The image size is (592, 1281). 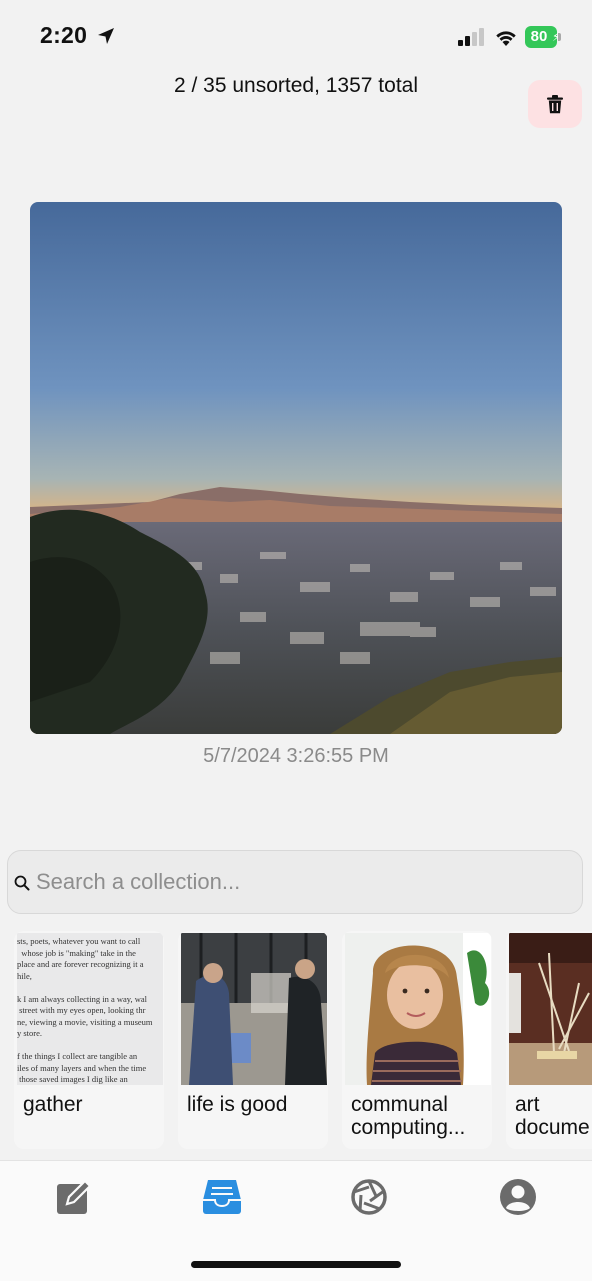 I want to click on search-input, so click(x=296, y=882).